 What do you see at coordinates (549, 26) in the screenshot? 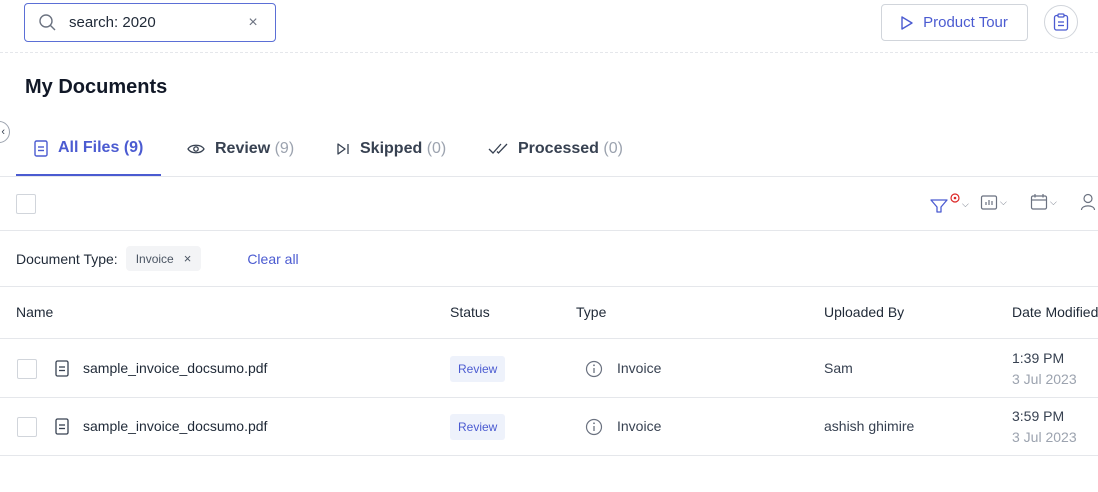
I see `top-bar: search: 2020 × Product Tour` at bounding box center [549, 26].